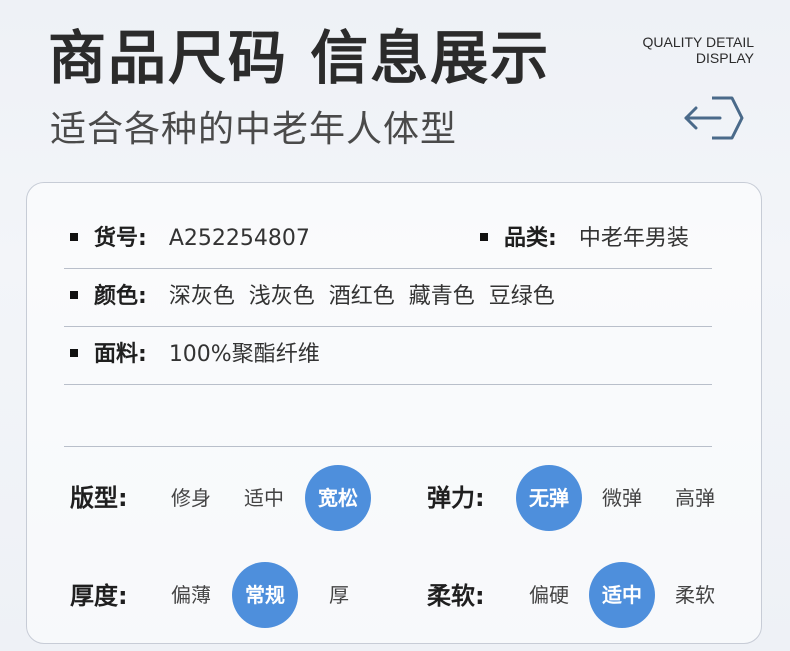  Describe the element at coordinates (698, 42) in the screenshot. I see `english-label-line1: QUALITY DETAIL` at that location.